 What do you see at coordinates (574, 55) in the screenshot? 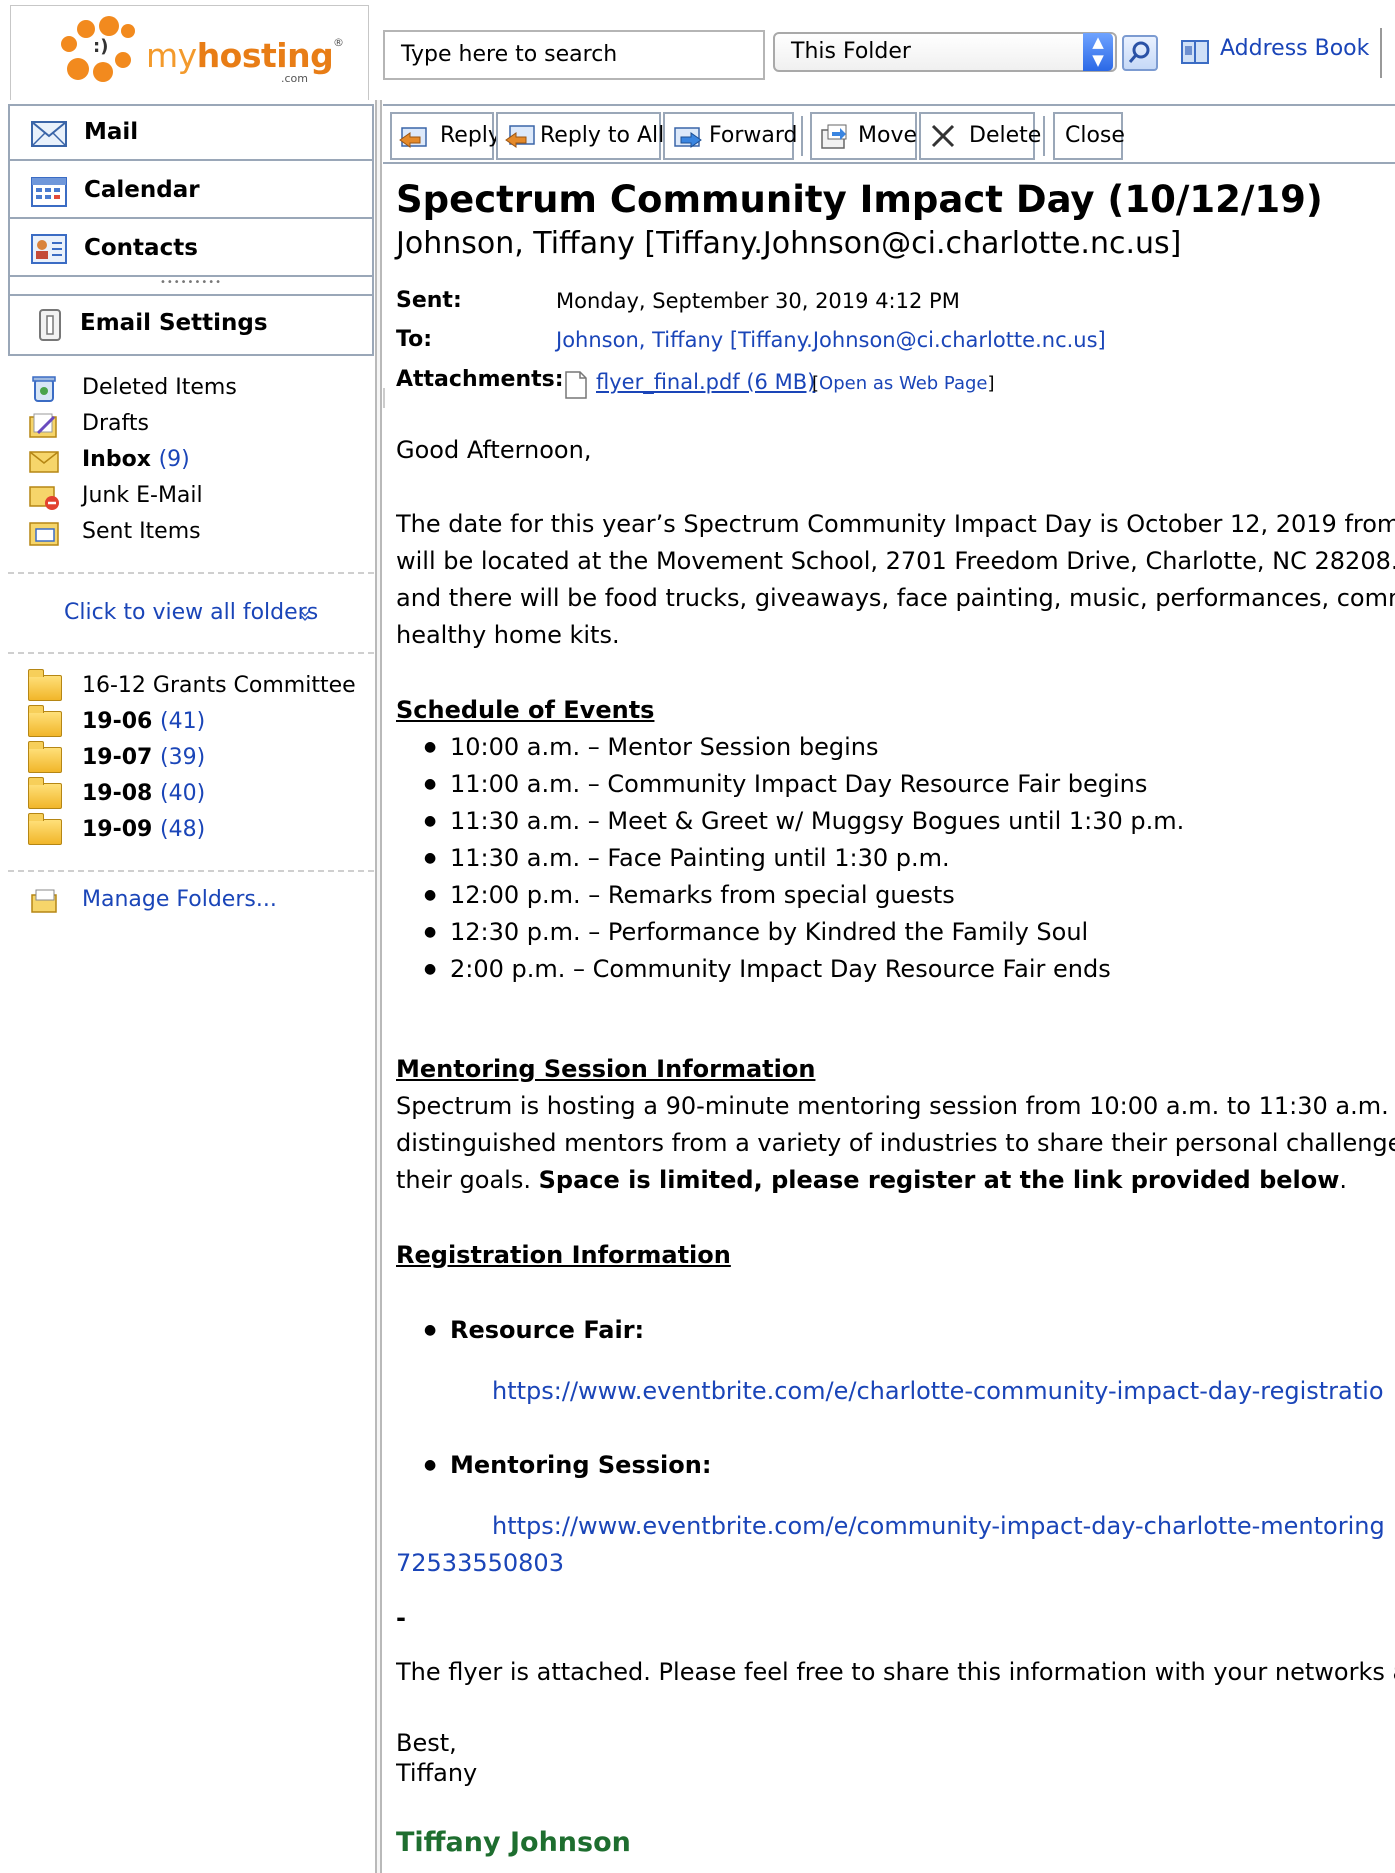
I see `search-input: Type here to search` at bounding box center [574, 55].